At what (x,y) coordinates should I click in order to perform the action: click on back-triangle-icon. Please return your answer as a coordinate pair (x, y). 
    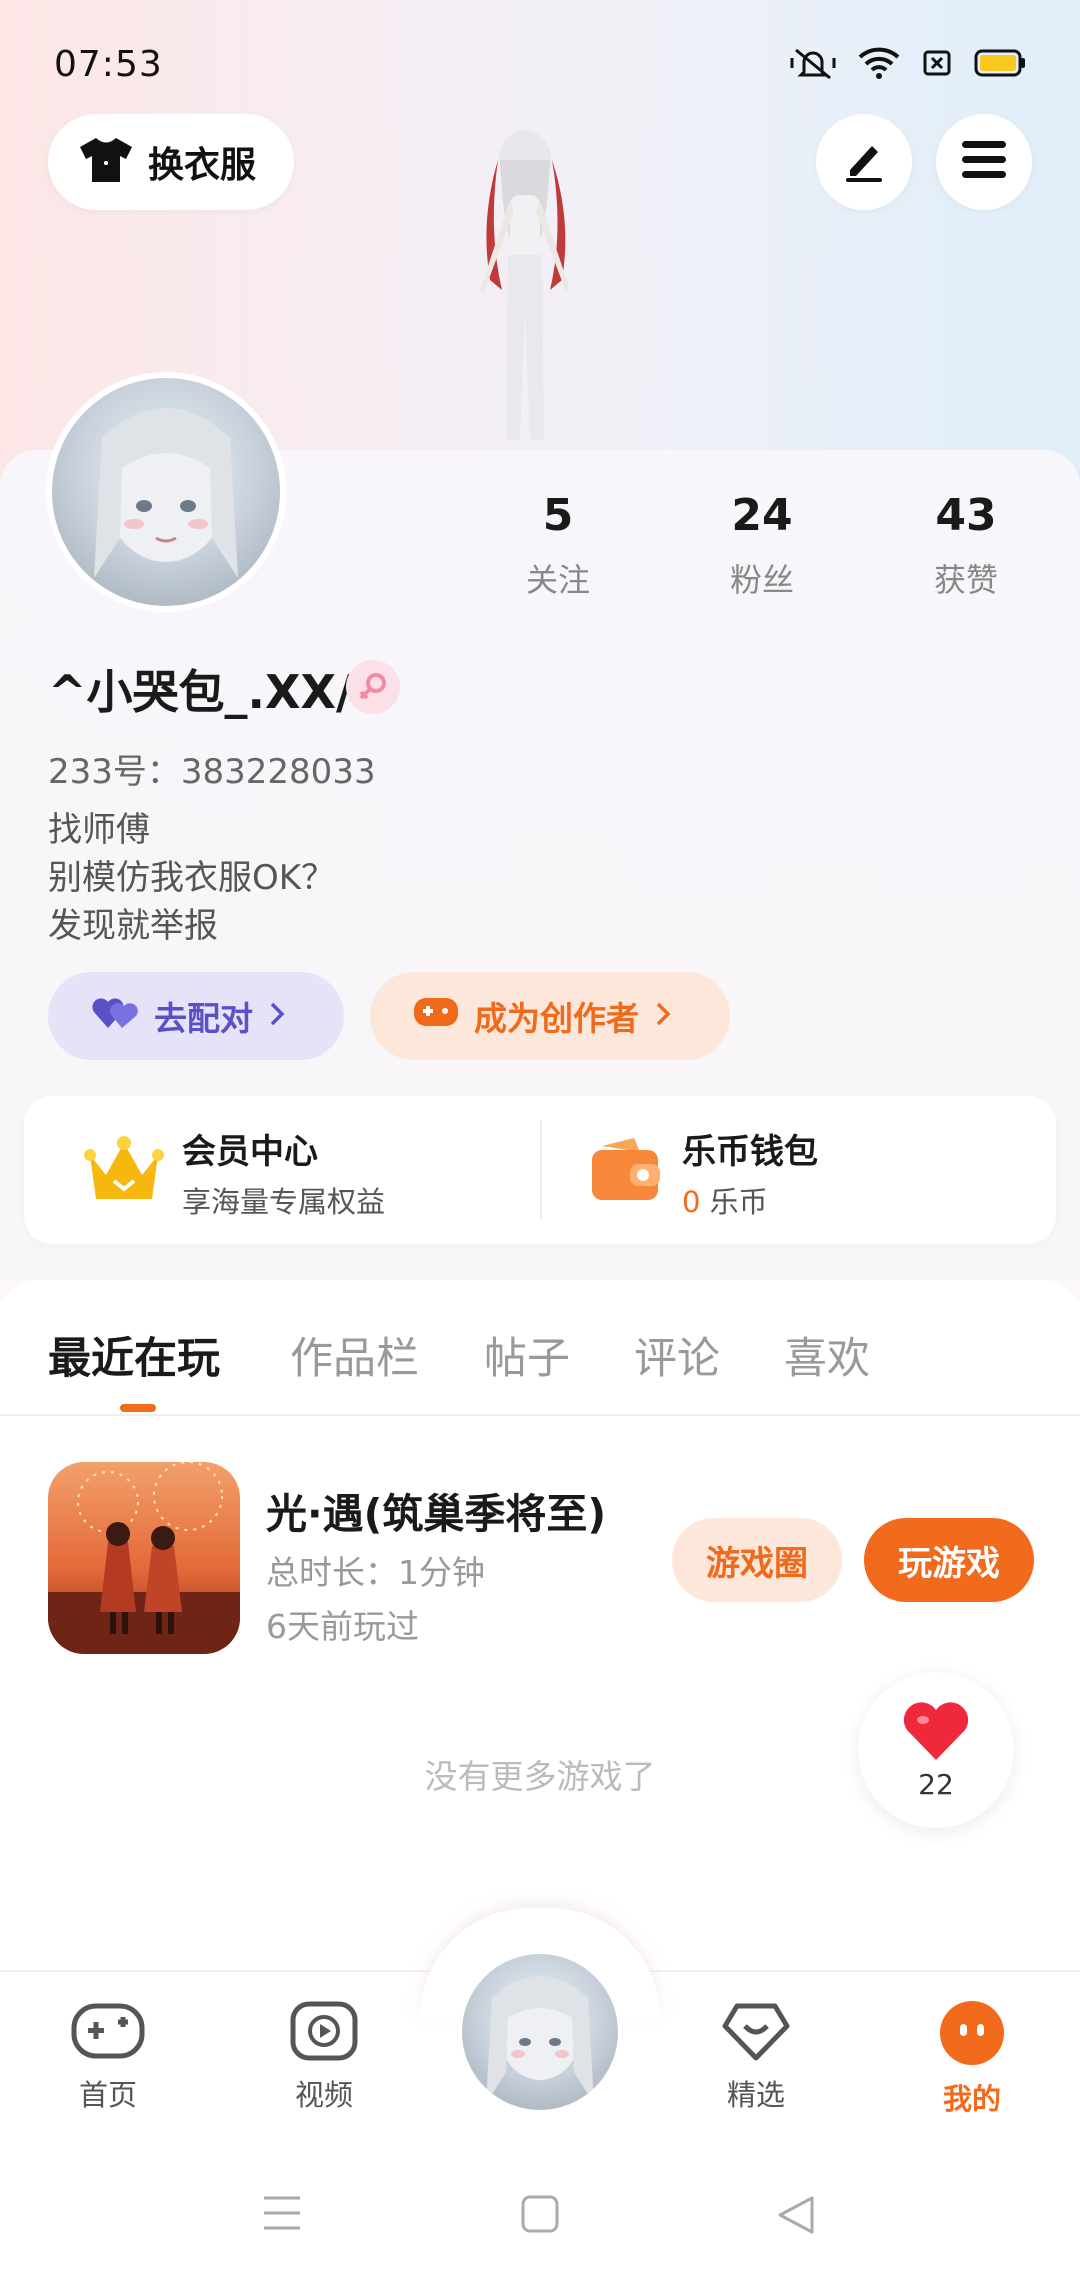
    Looking at the image, I should click on (795, 2217).